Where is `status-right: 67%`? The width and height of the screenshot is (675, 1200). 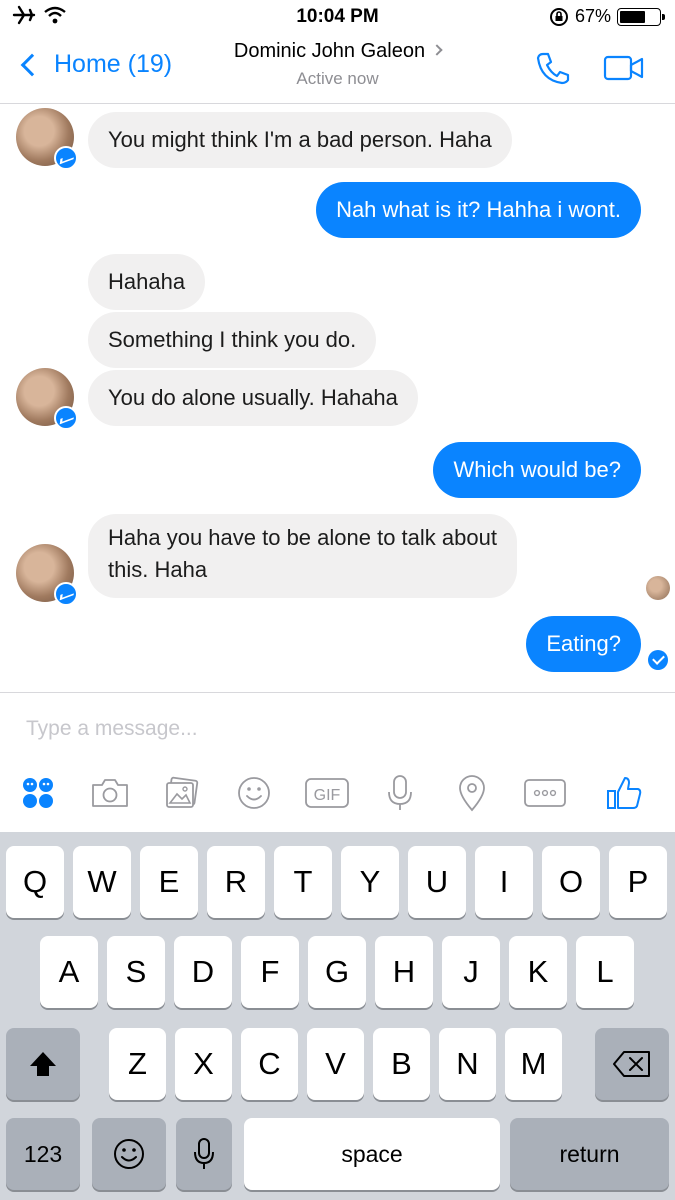
status-right: 67% is located at coordinates (607, 16).